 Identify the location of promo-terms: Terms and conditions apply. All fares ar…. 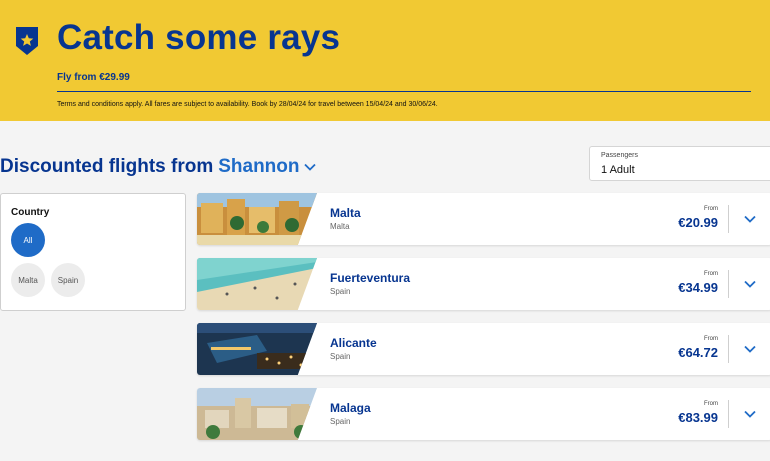
(247, 104).